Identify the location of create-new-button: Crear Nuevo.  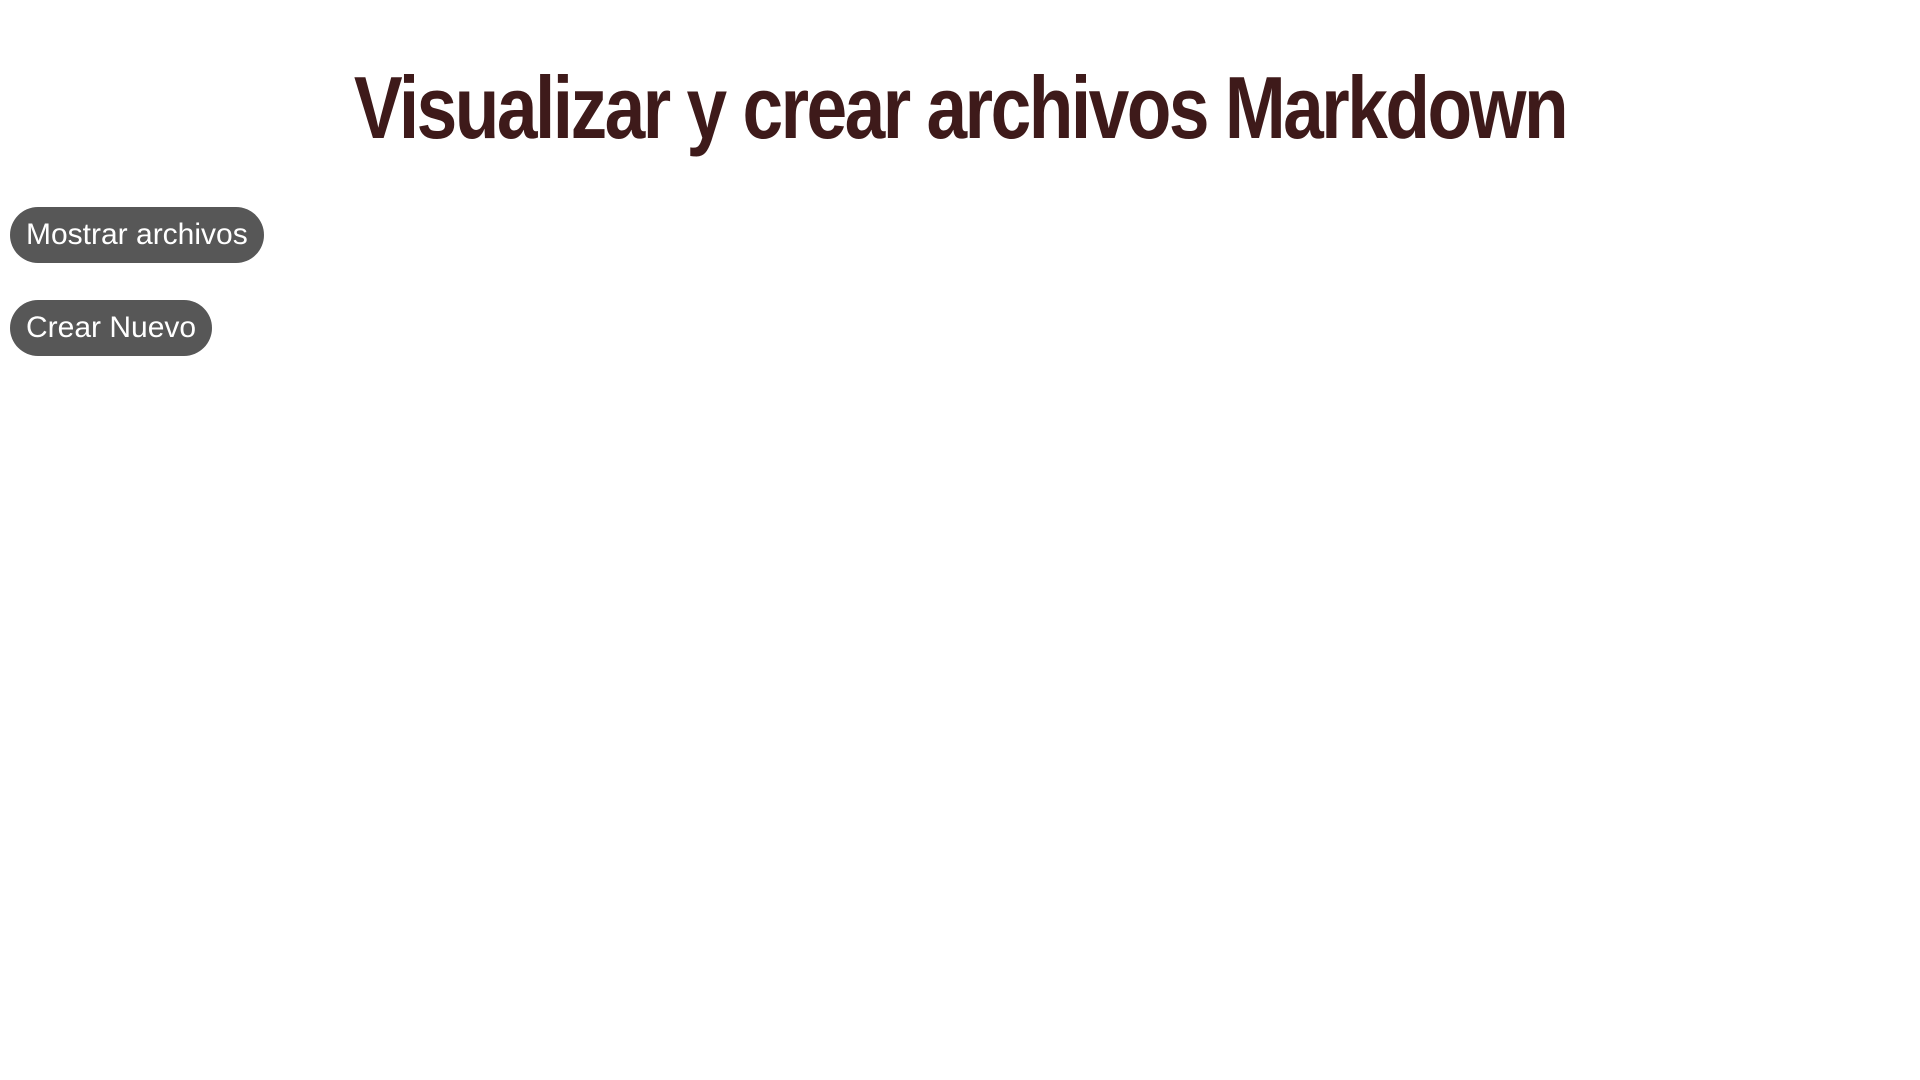
(111, 328).